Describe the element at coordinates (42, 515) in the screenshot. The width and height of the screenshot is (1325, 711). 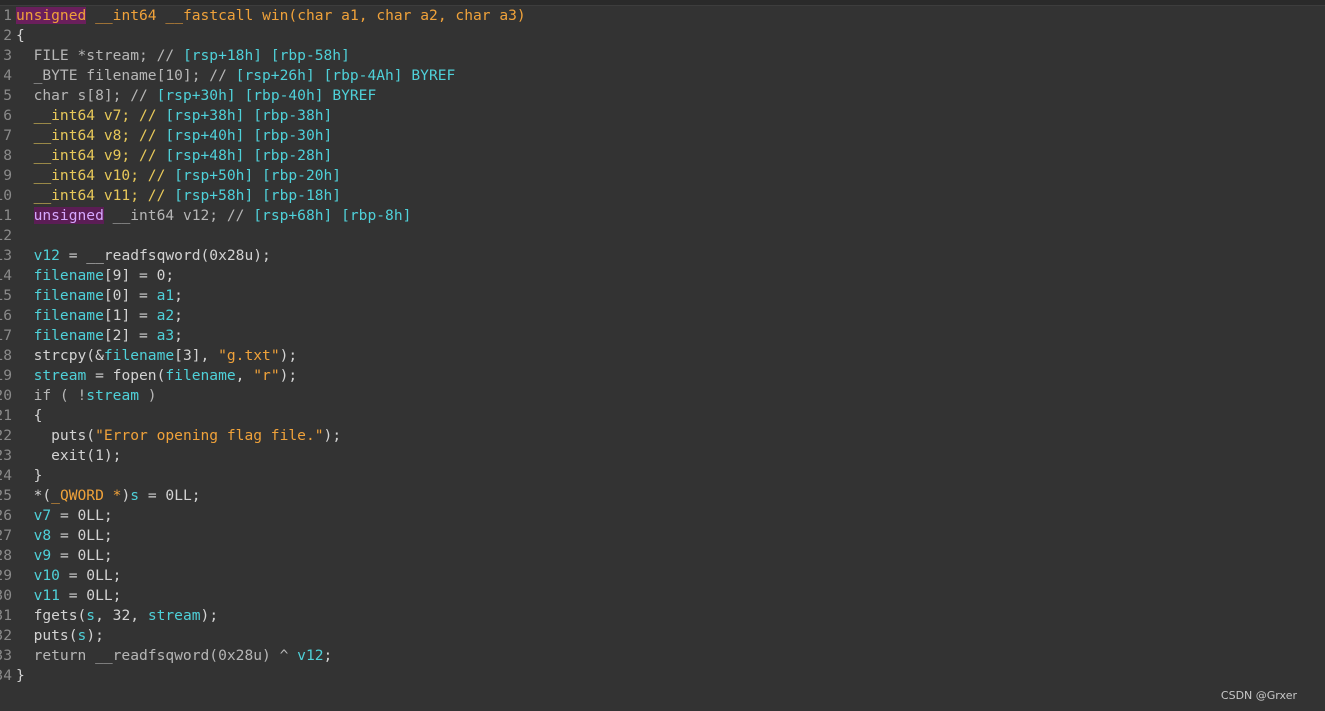
I see `code-token: v7` at that location.